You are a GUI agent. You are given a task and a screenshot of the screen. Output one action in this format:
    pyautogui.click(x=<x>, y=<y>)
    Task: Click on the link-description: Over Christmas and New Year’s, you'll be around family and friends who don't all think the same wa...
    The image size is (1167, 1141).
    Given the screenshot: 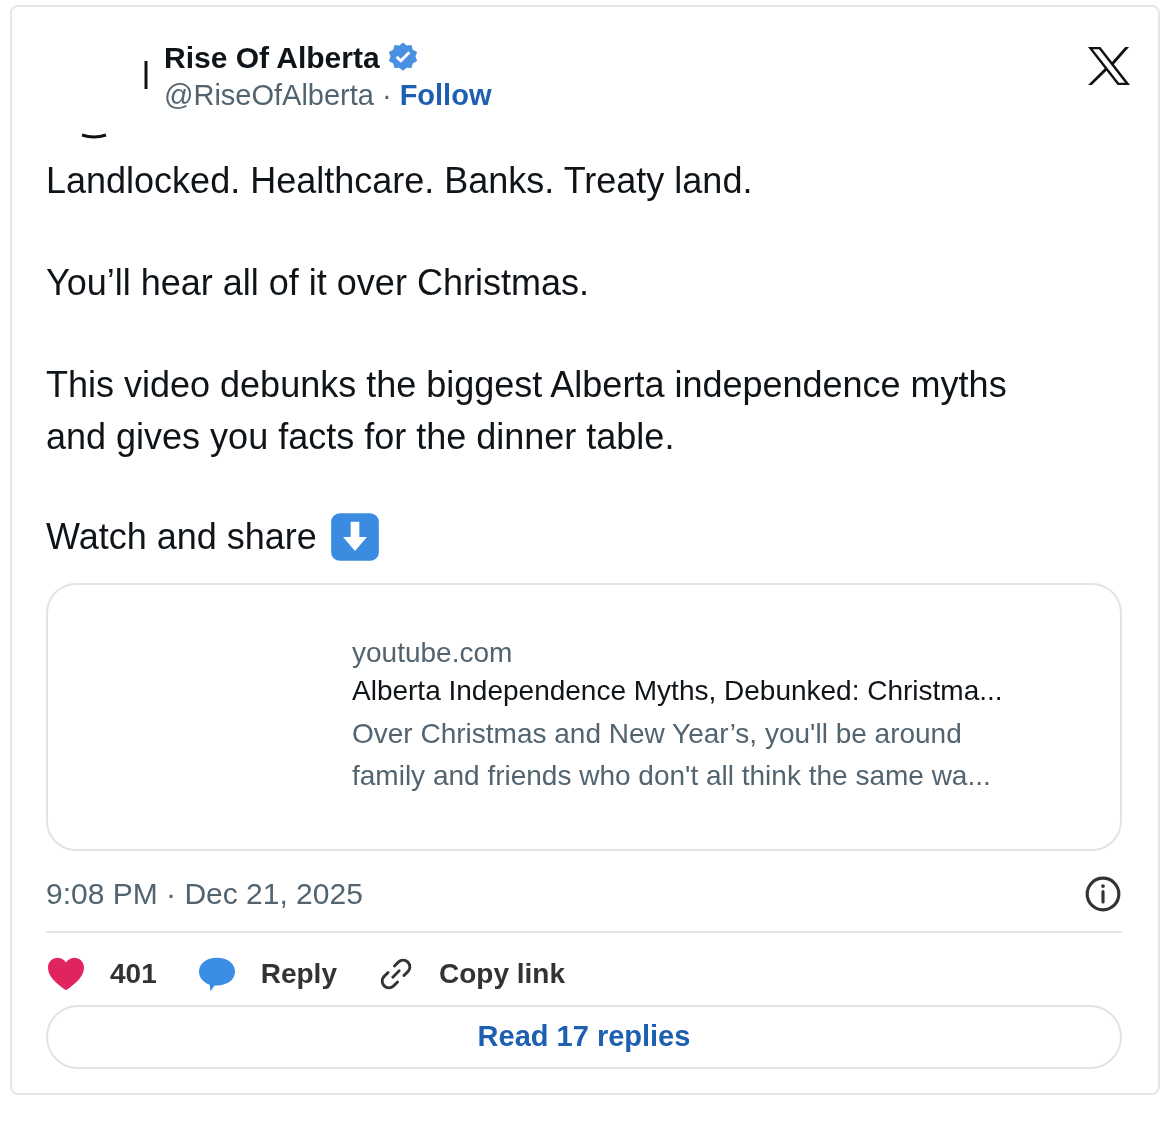 What is the action you would take?
    pyautogui.click(x=672, y=754)
    